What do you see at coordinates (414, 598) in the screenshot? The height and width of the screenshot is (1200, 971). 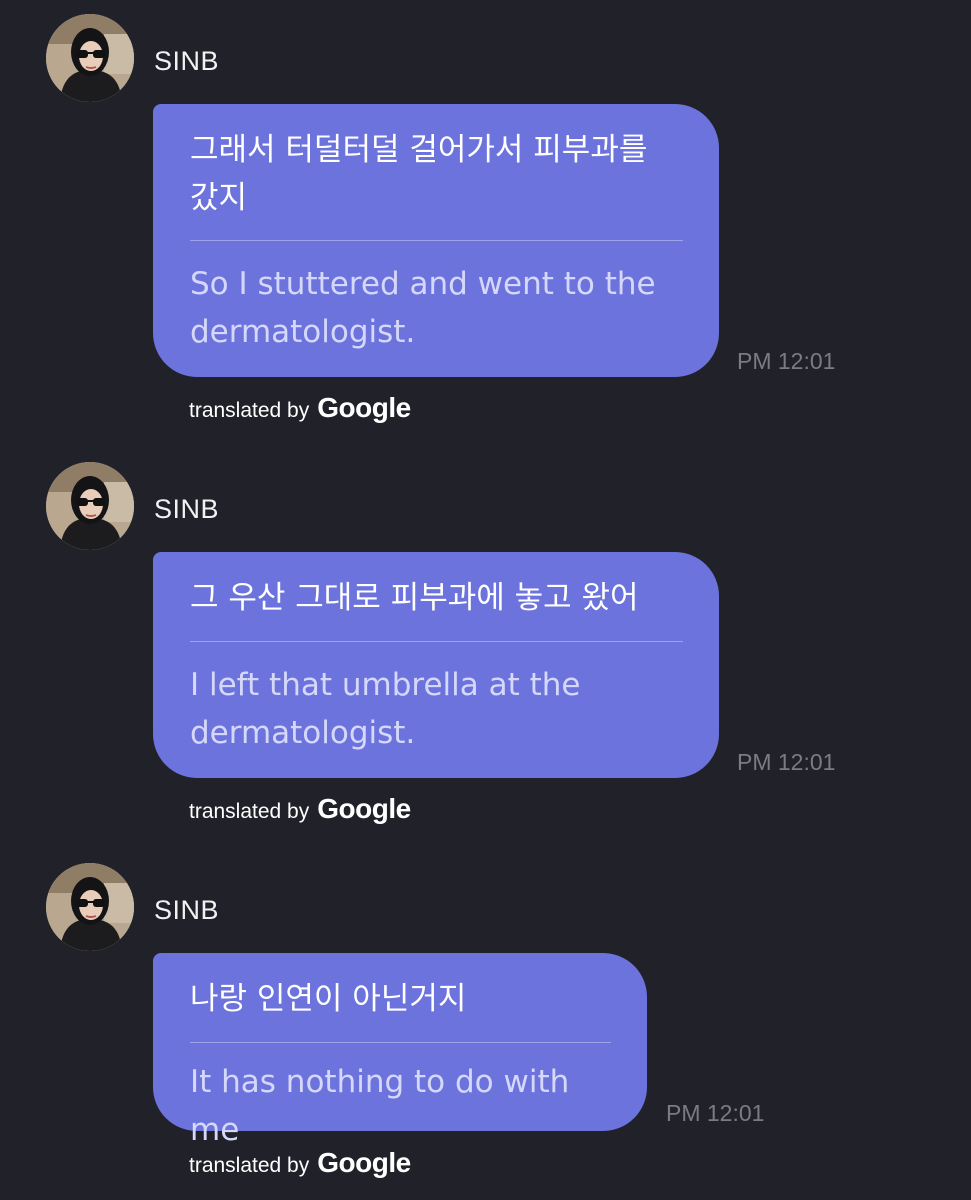 I see `original-text: 그 우산 그대로 피부과에 놓고 왔어` at bounding box center [414, 598].